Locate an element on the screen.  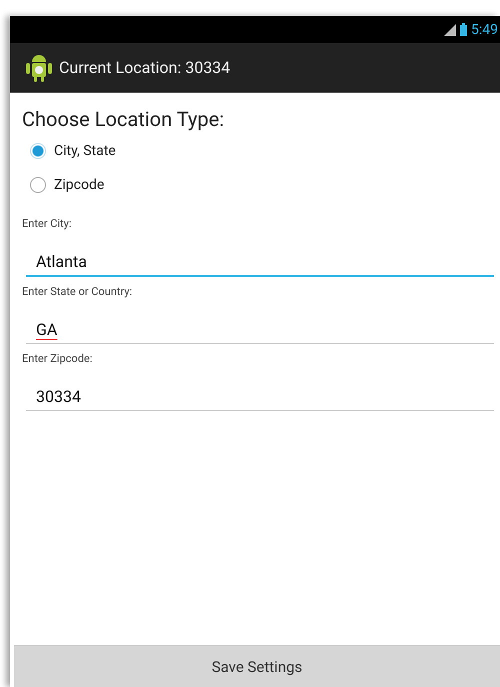
input-field: 30334 is located at coordinates (260, 397).